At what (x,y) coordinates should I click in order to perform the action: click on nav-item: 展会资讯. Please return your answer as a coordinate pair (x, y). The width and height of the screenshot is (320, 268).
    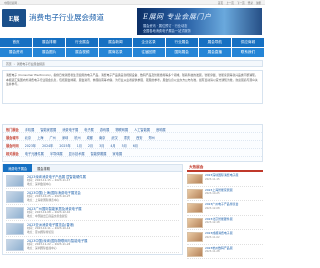
    Looking at the image, I should click on (17, 52).